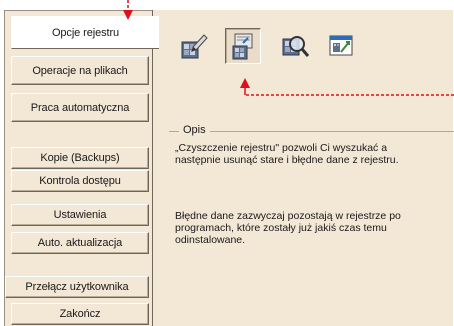  I want to click on sidebar-item-automatic-work: Praca automatyczna, so click(80, 107).